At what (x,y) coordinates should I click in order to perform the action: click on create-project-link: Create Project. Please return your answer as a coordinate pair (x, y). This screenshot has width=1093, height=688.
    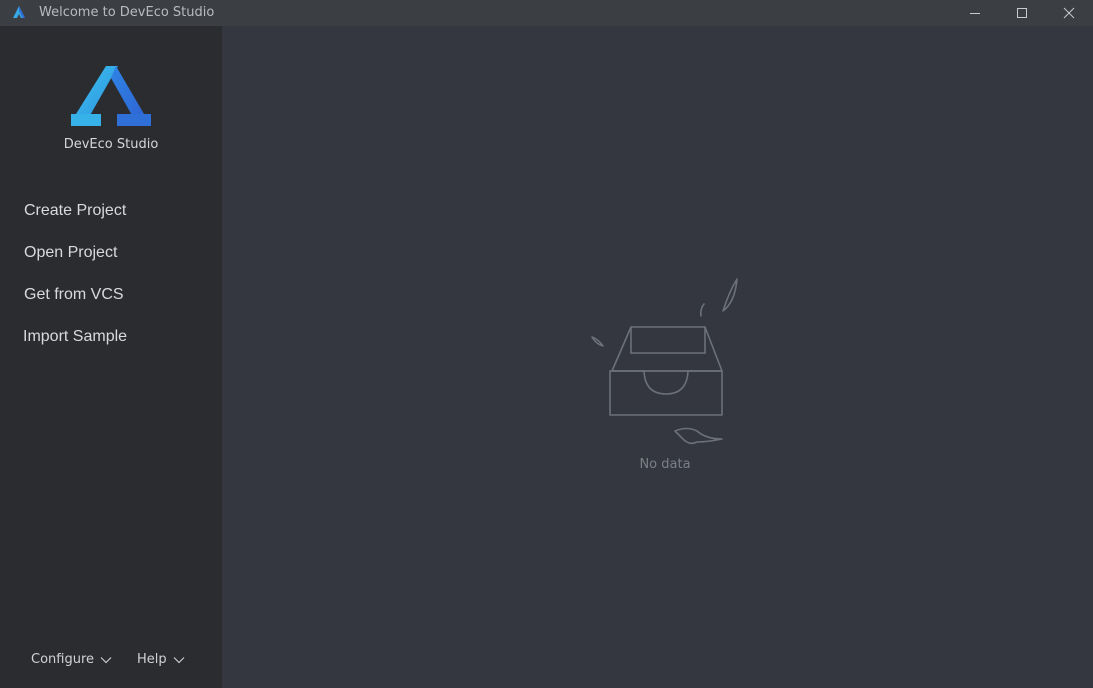
    Looking at the image, I should click on (75, 211).